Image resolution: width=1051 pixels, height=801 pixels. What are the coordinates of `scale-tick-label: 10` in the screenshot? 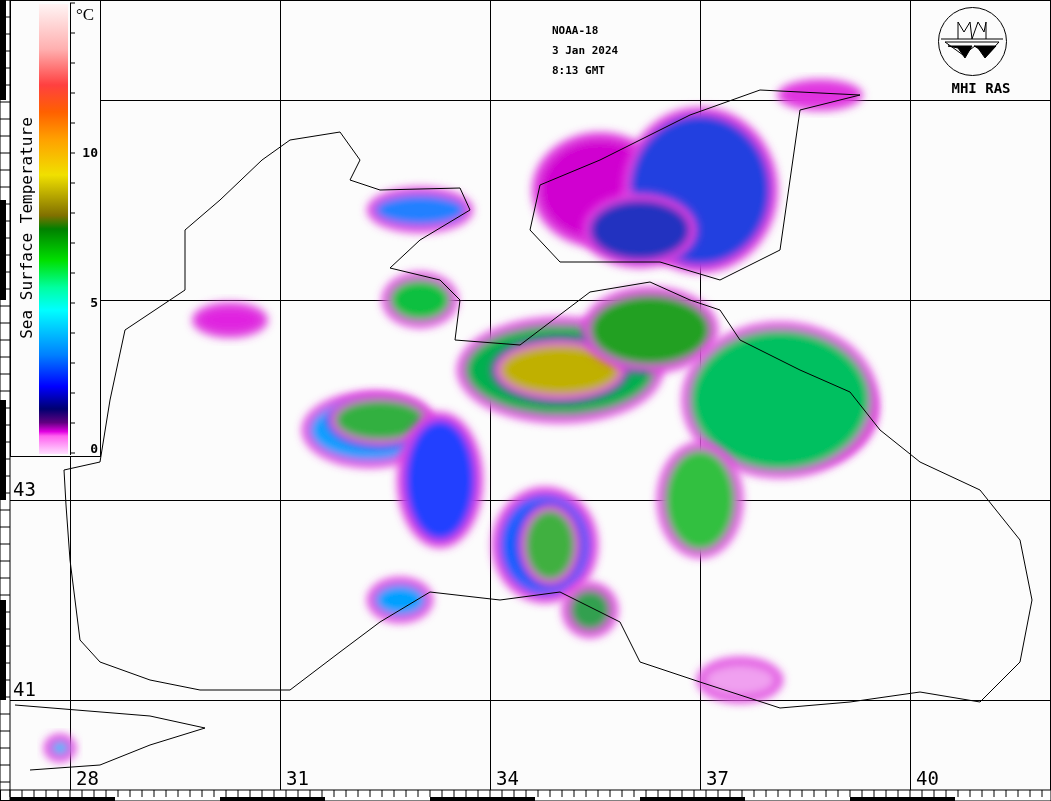 It's located at (90, 152).